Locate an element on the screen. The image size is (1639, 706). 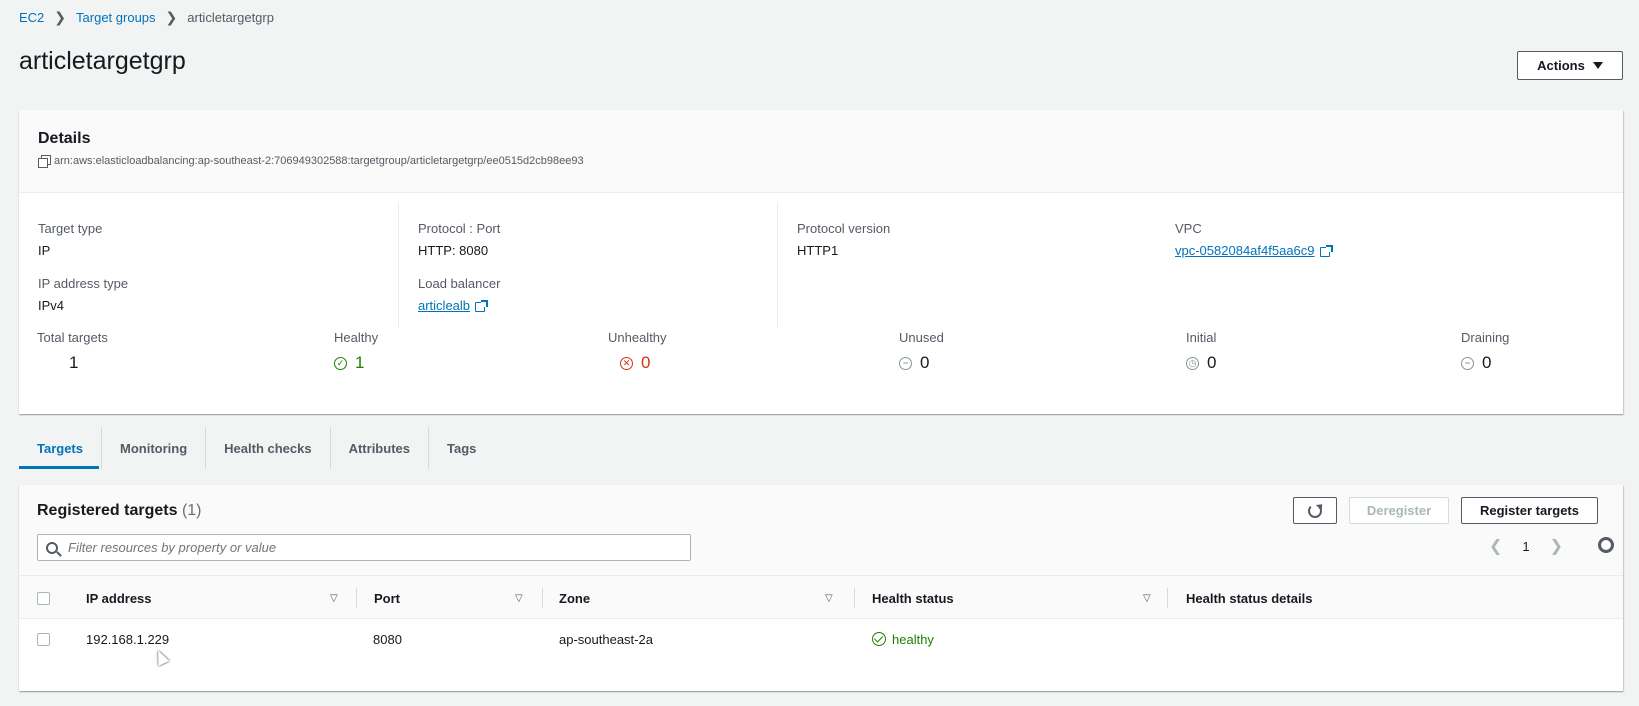
cell-health: healthy is located at coordinates (903, 639).